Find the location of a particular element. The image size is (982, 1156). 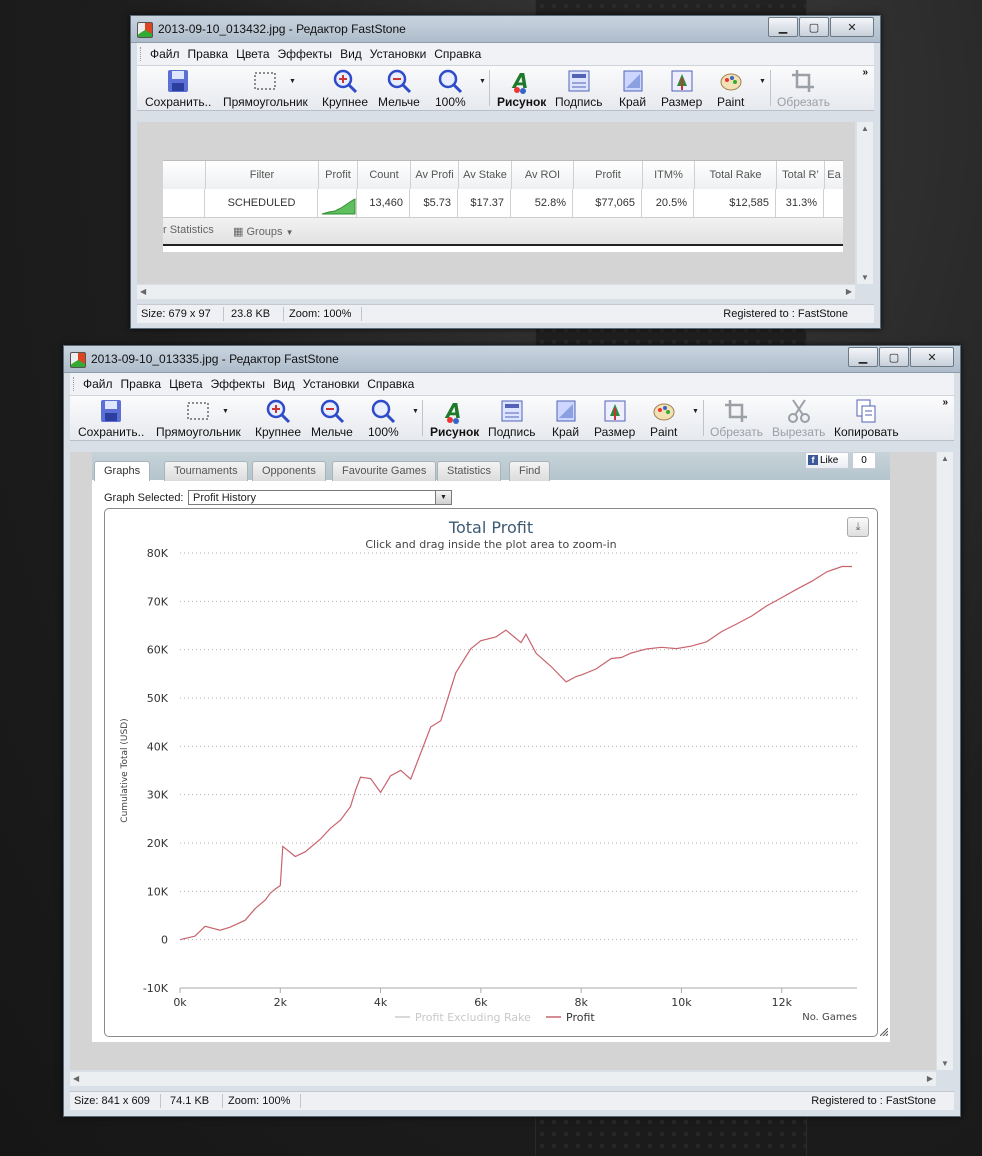

selection-rectangle-icon is located at coordinates (198, 411).